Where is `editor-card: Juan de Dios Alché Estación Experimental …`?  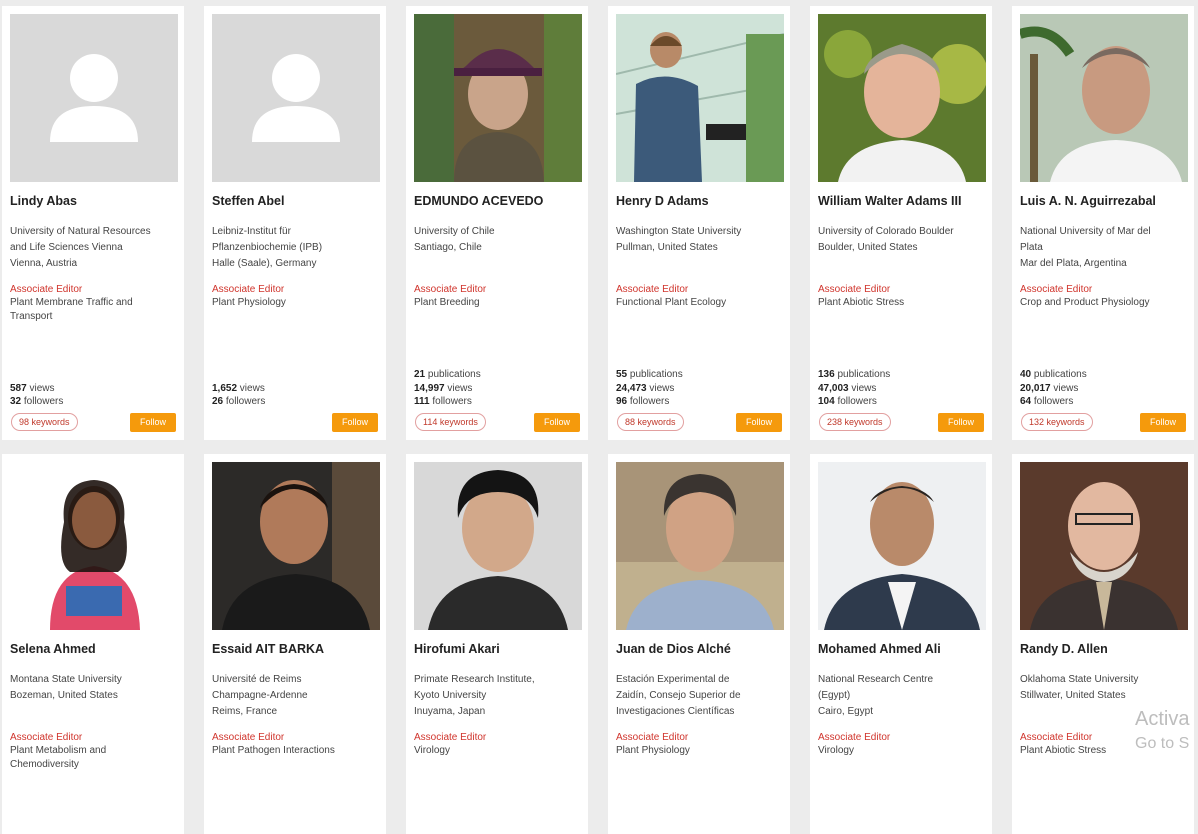
editor-card: Juan de Dios Alché Estación Experimental … is located at coordinates (699, 644).